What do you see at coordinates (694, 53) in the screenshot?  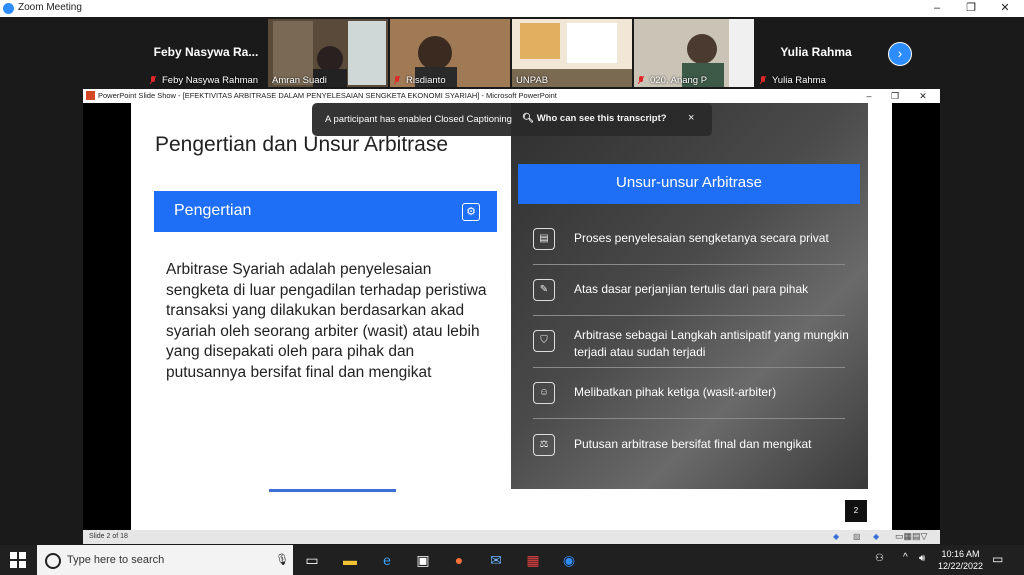 I see `participant-tile: 020. Anang P` at bounding box center [694, 53].